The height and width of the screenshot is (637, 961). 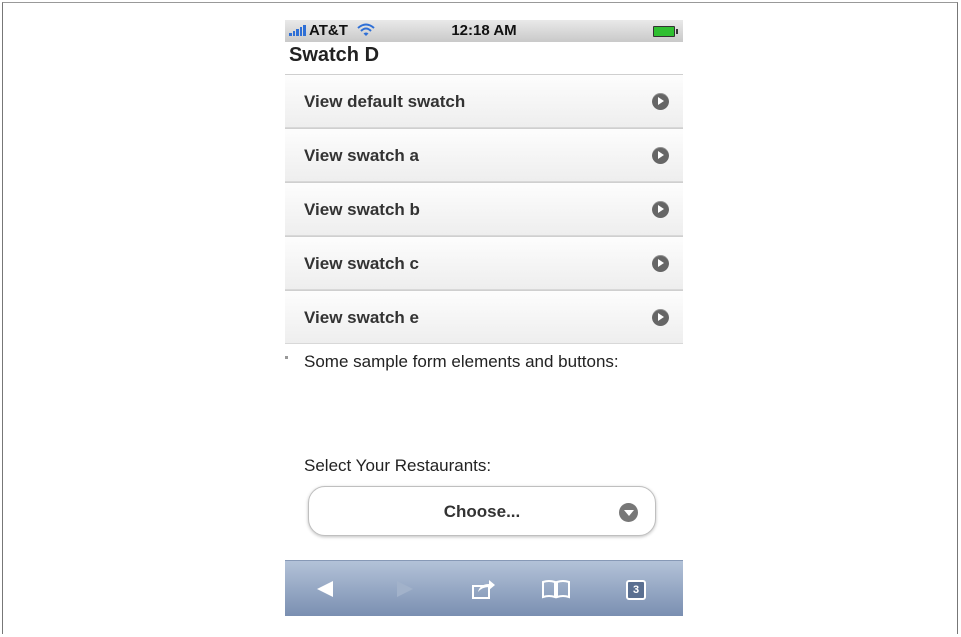 What do you see at coordinates (361, 317) in the screenshot?
I see `list-item-label: View swatch e` at bounding box center [361, 317].